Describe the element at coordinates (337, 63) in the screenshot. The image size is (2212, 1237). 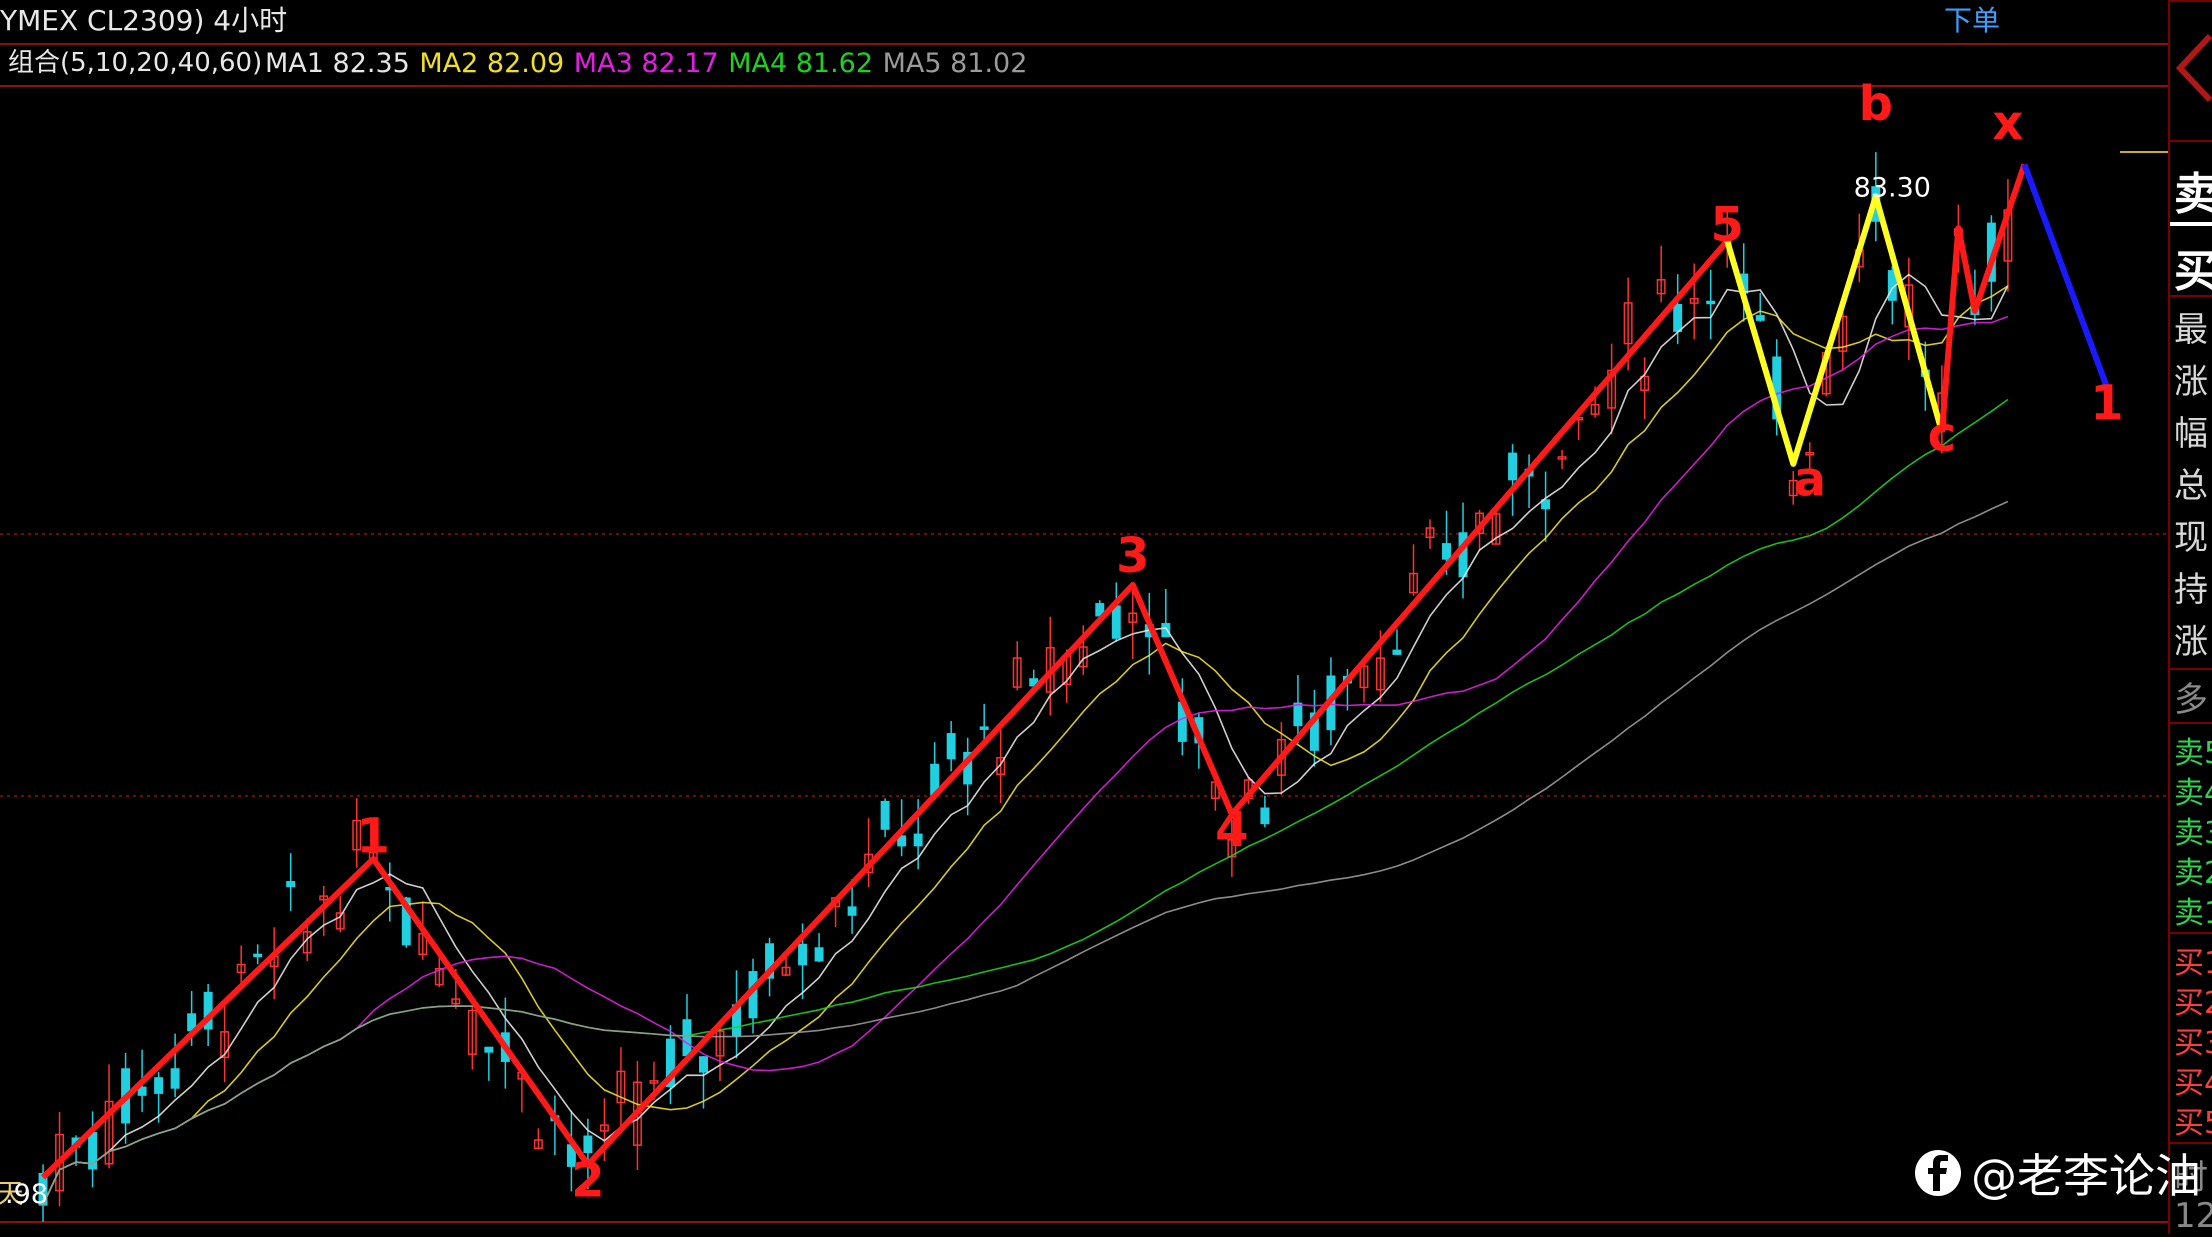
I see `ma-value-1: MA1 82.35` at that location.